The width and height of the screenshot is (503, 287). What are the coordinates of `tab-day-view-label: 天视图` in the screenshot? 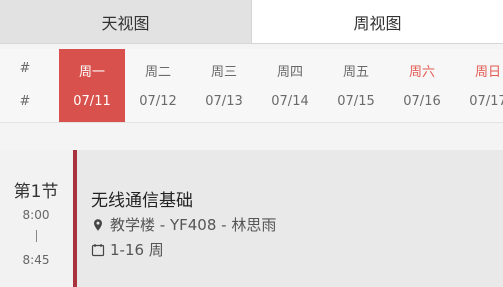 It's located at (125, 23).